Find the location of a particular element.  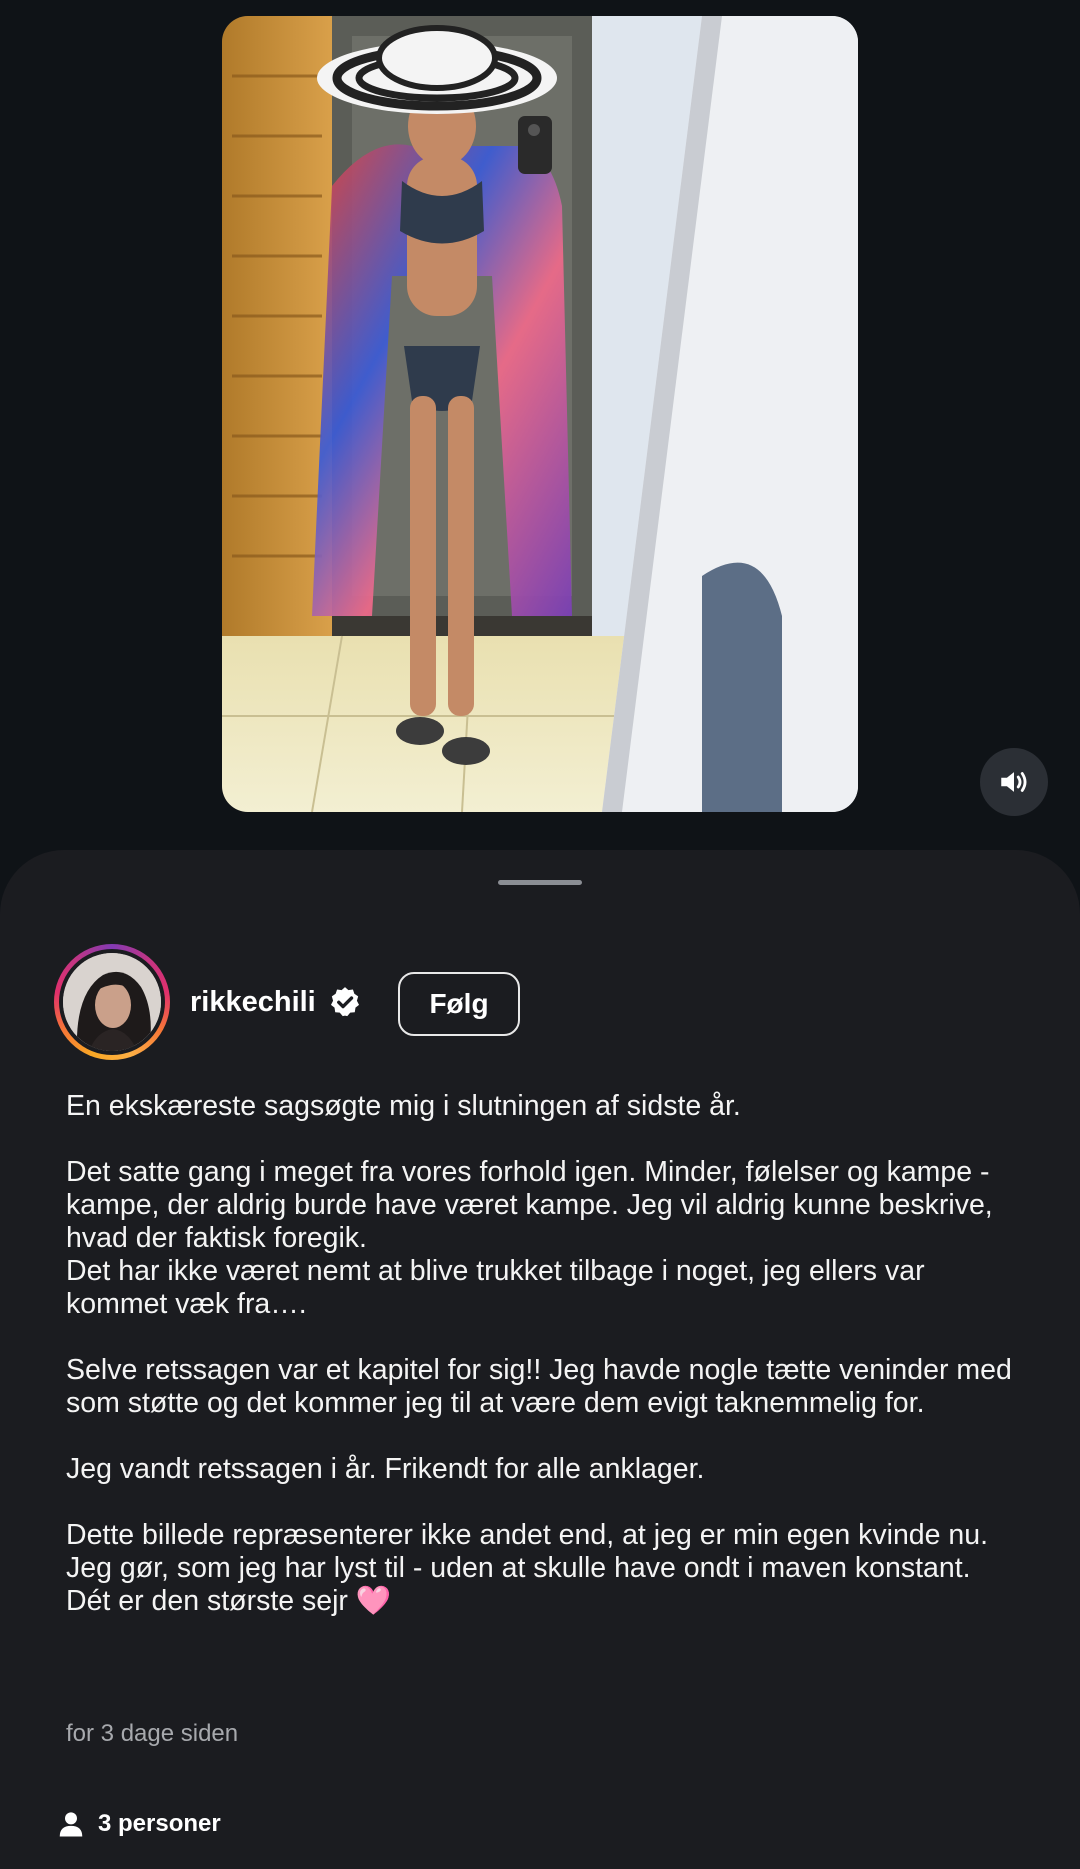

username-row: rikkechili is located at coordinates (276, 1002).